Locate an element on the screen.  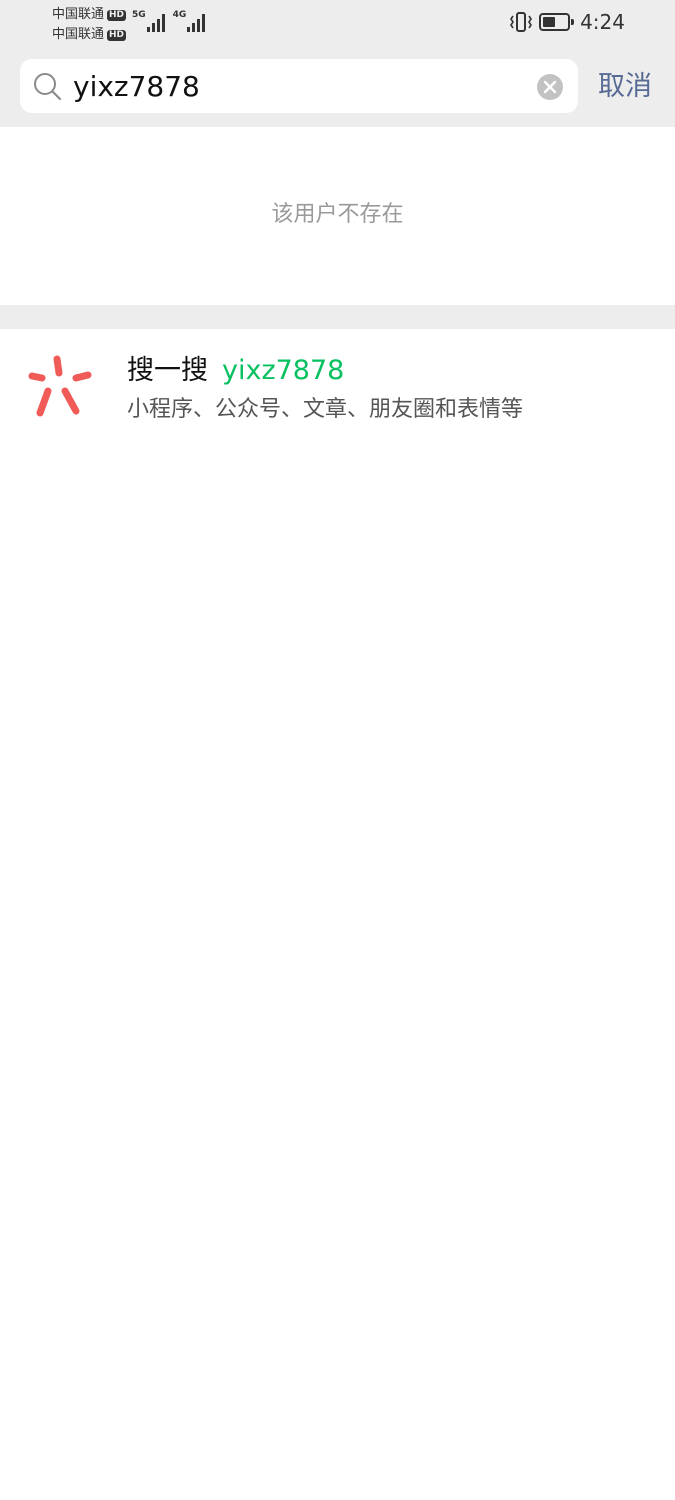
carrier-name-2: 中国联通 is located at coordinates (78, 34).